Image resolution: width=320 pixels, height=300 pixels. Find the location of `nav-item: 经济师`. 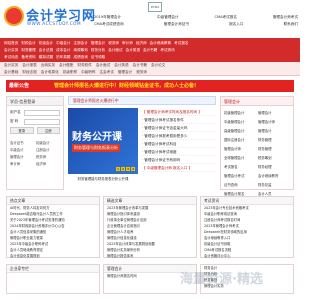

nav-item: 经济师 is located at coordinates (141, 43).